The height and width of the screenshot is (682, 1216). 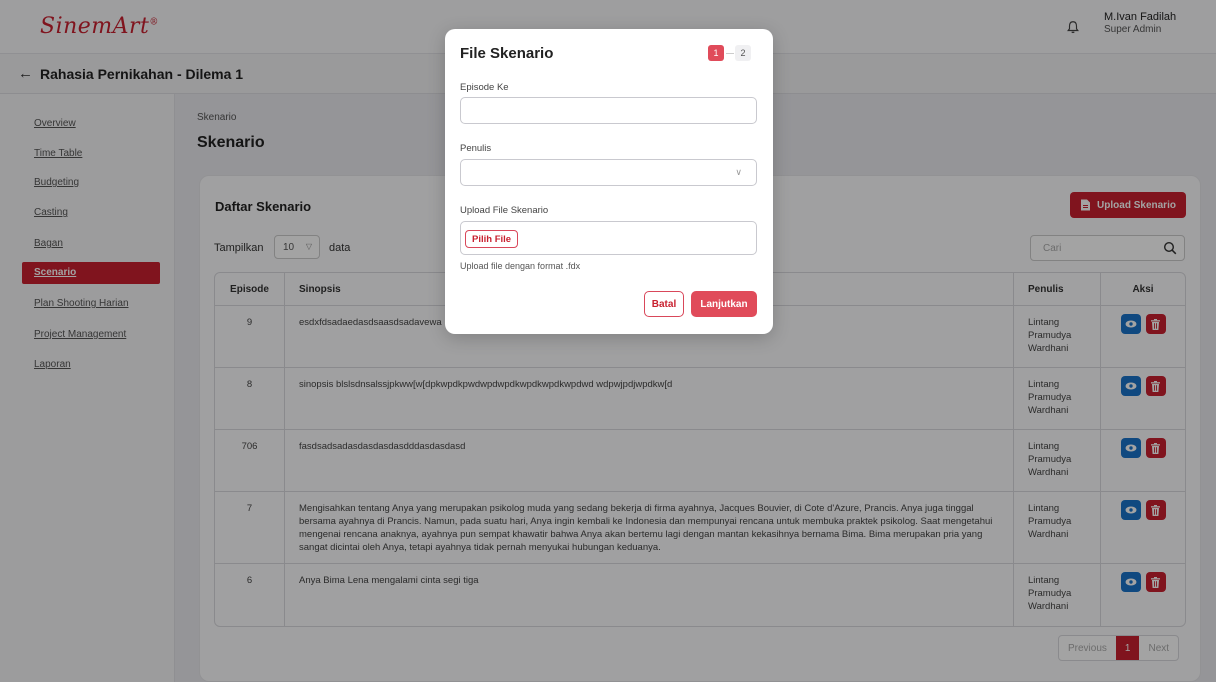 I want to click on upload-file-label: Upload File Skenario, so click(x=504, y=210).